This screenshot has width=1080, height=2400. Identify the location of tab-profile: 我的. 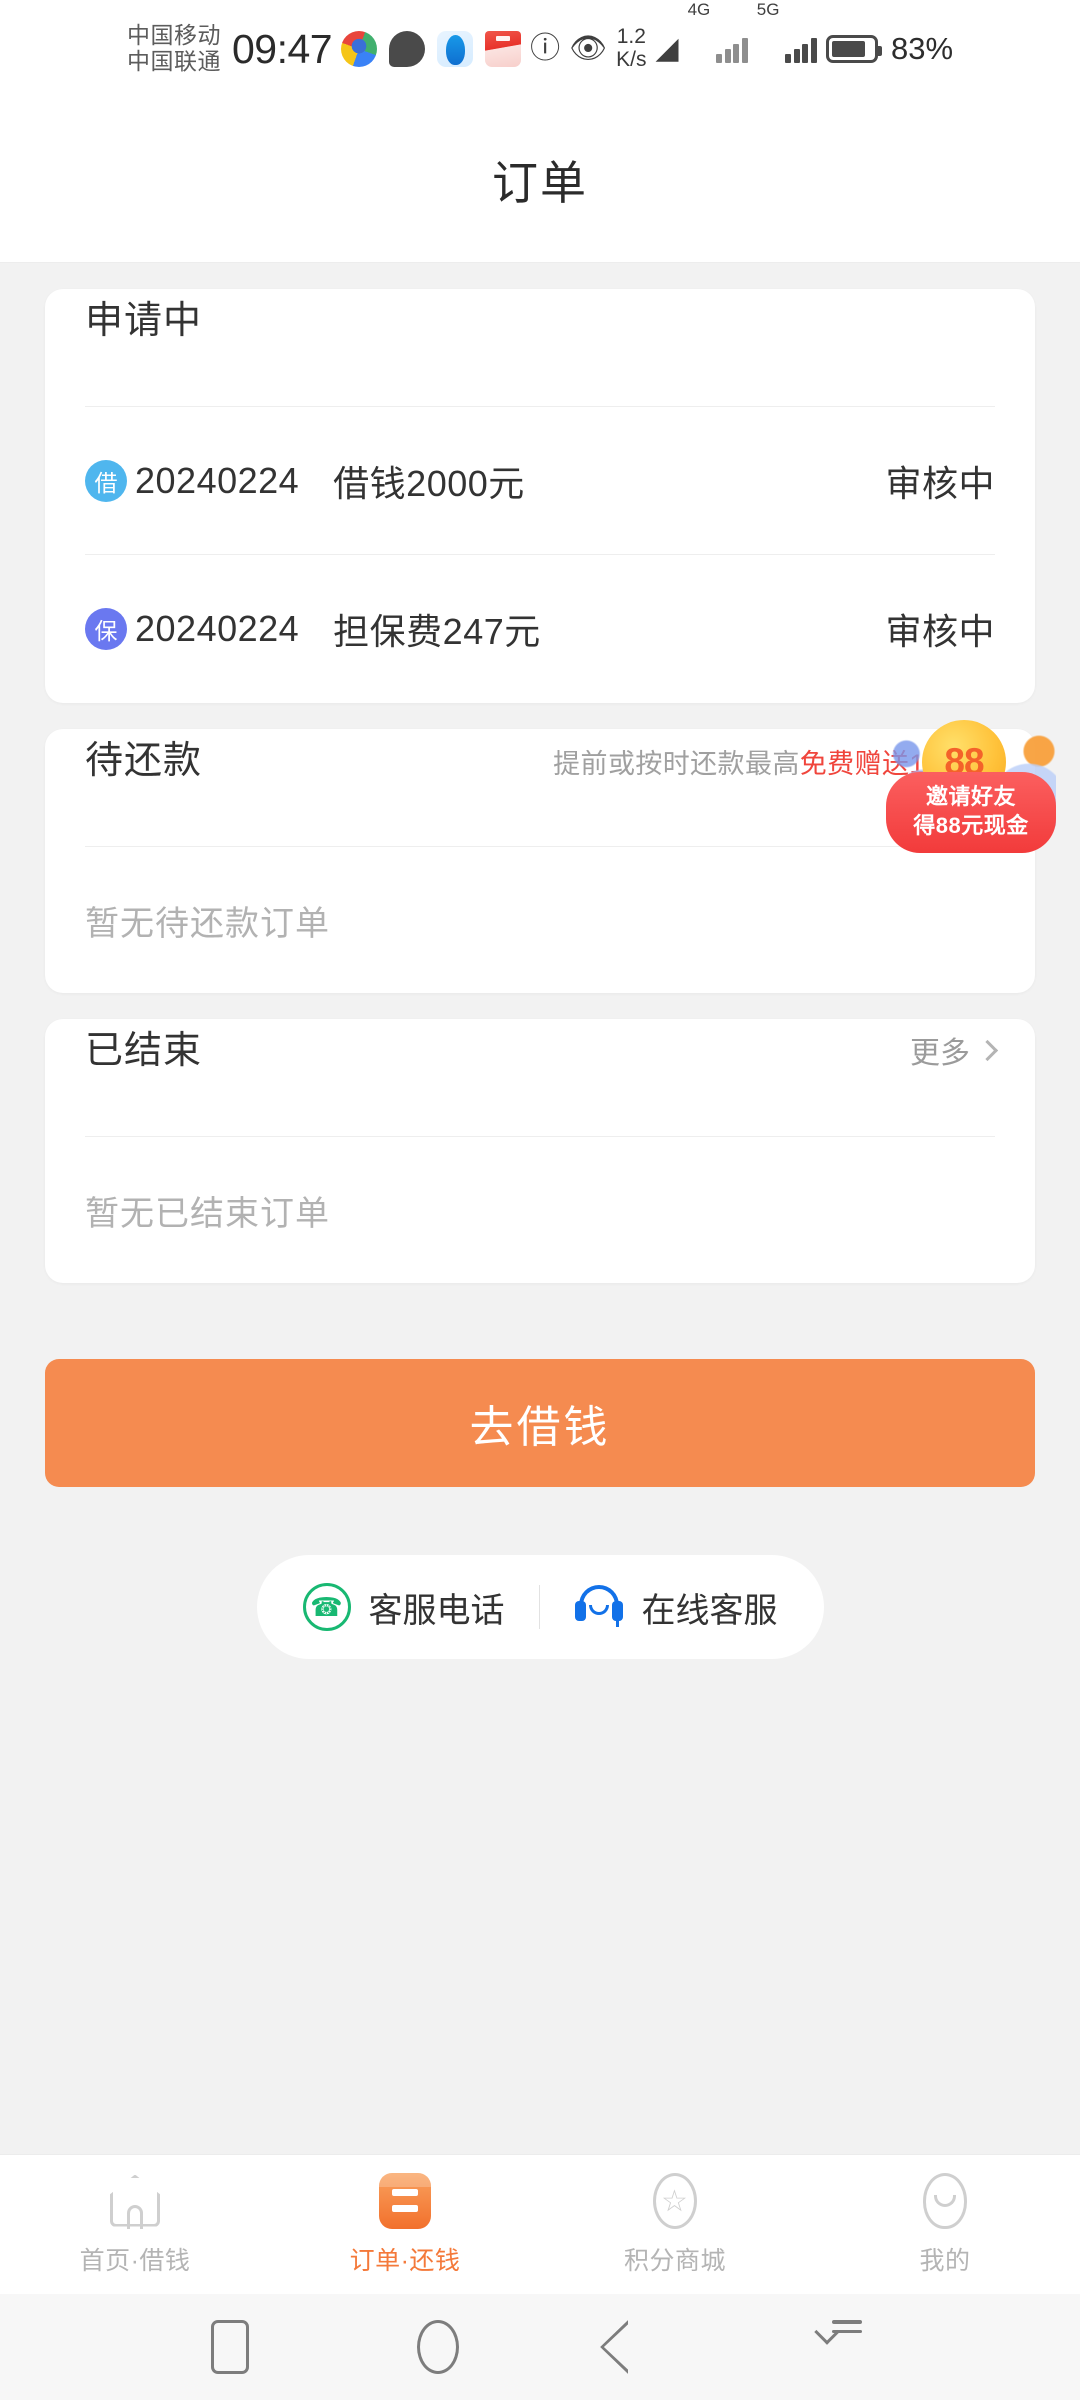
(945, 2224).